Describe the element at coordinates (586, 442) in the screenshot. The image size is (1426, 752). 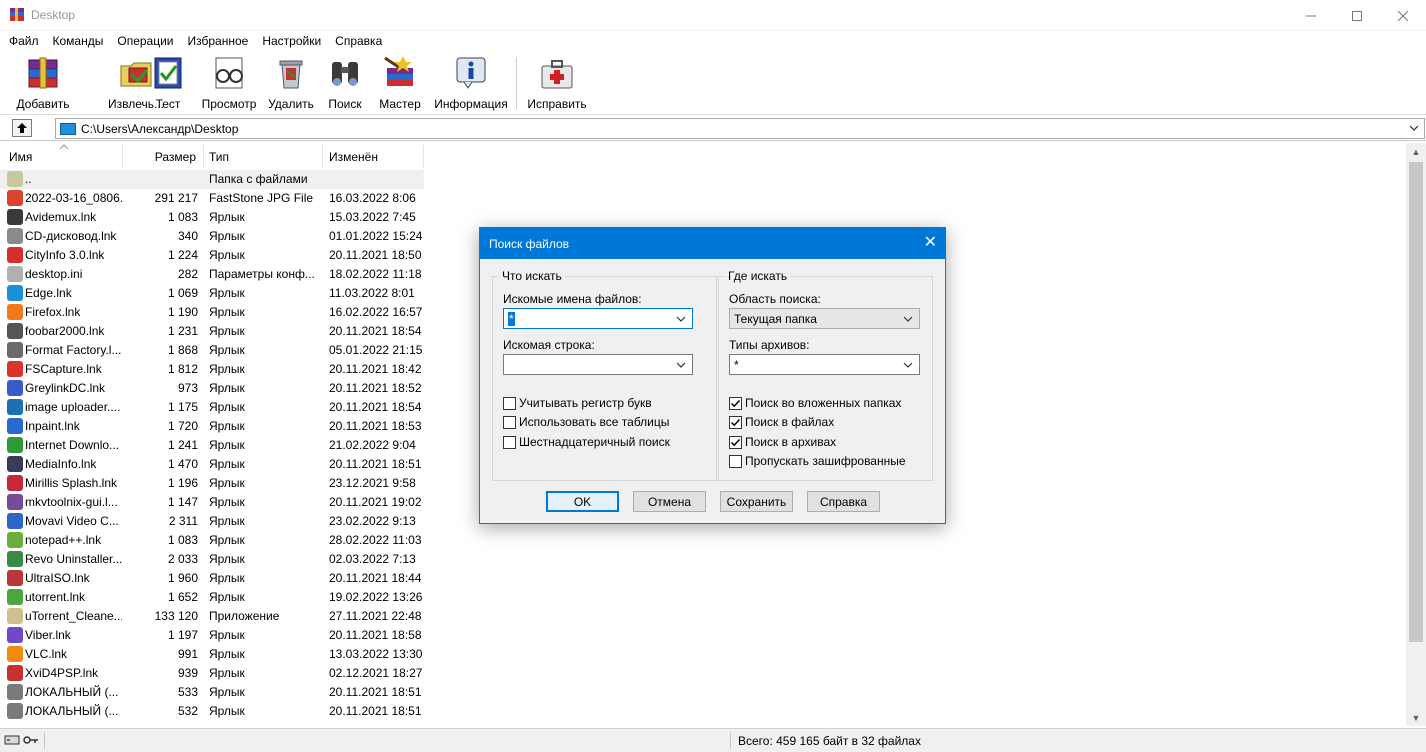
I see `hex-search-checkbox: Шестнадцатеричный поиск` at that location.